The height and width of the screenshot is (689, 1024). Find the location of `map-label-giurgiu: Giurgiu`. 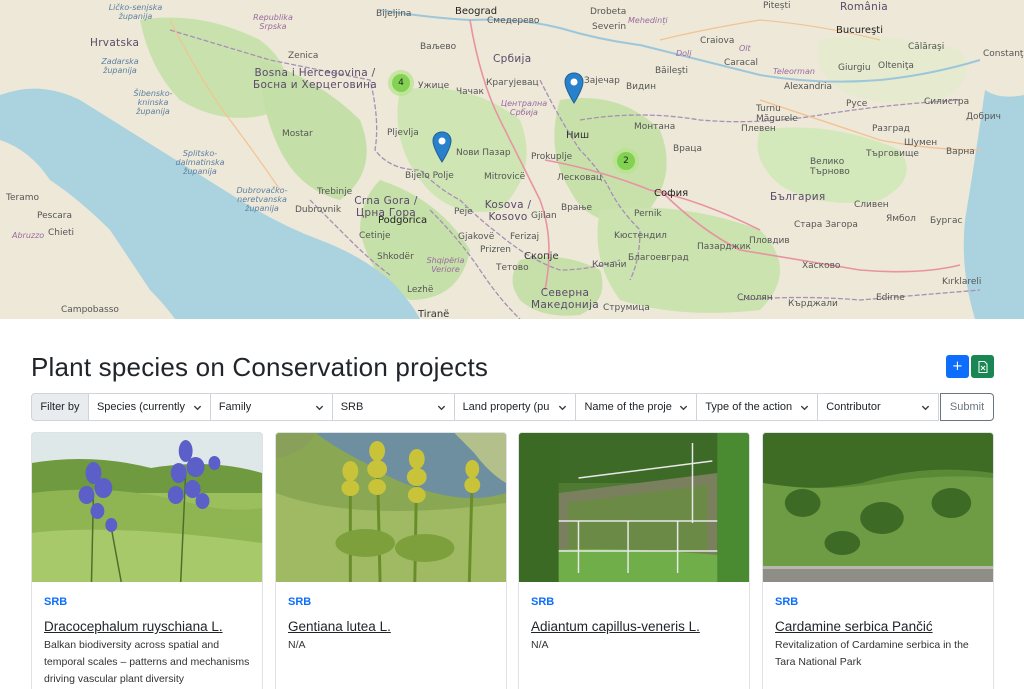

map-label-giurgiu: Giurgiu is located at coordinates (854, 68).